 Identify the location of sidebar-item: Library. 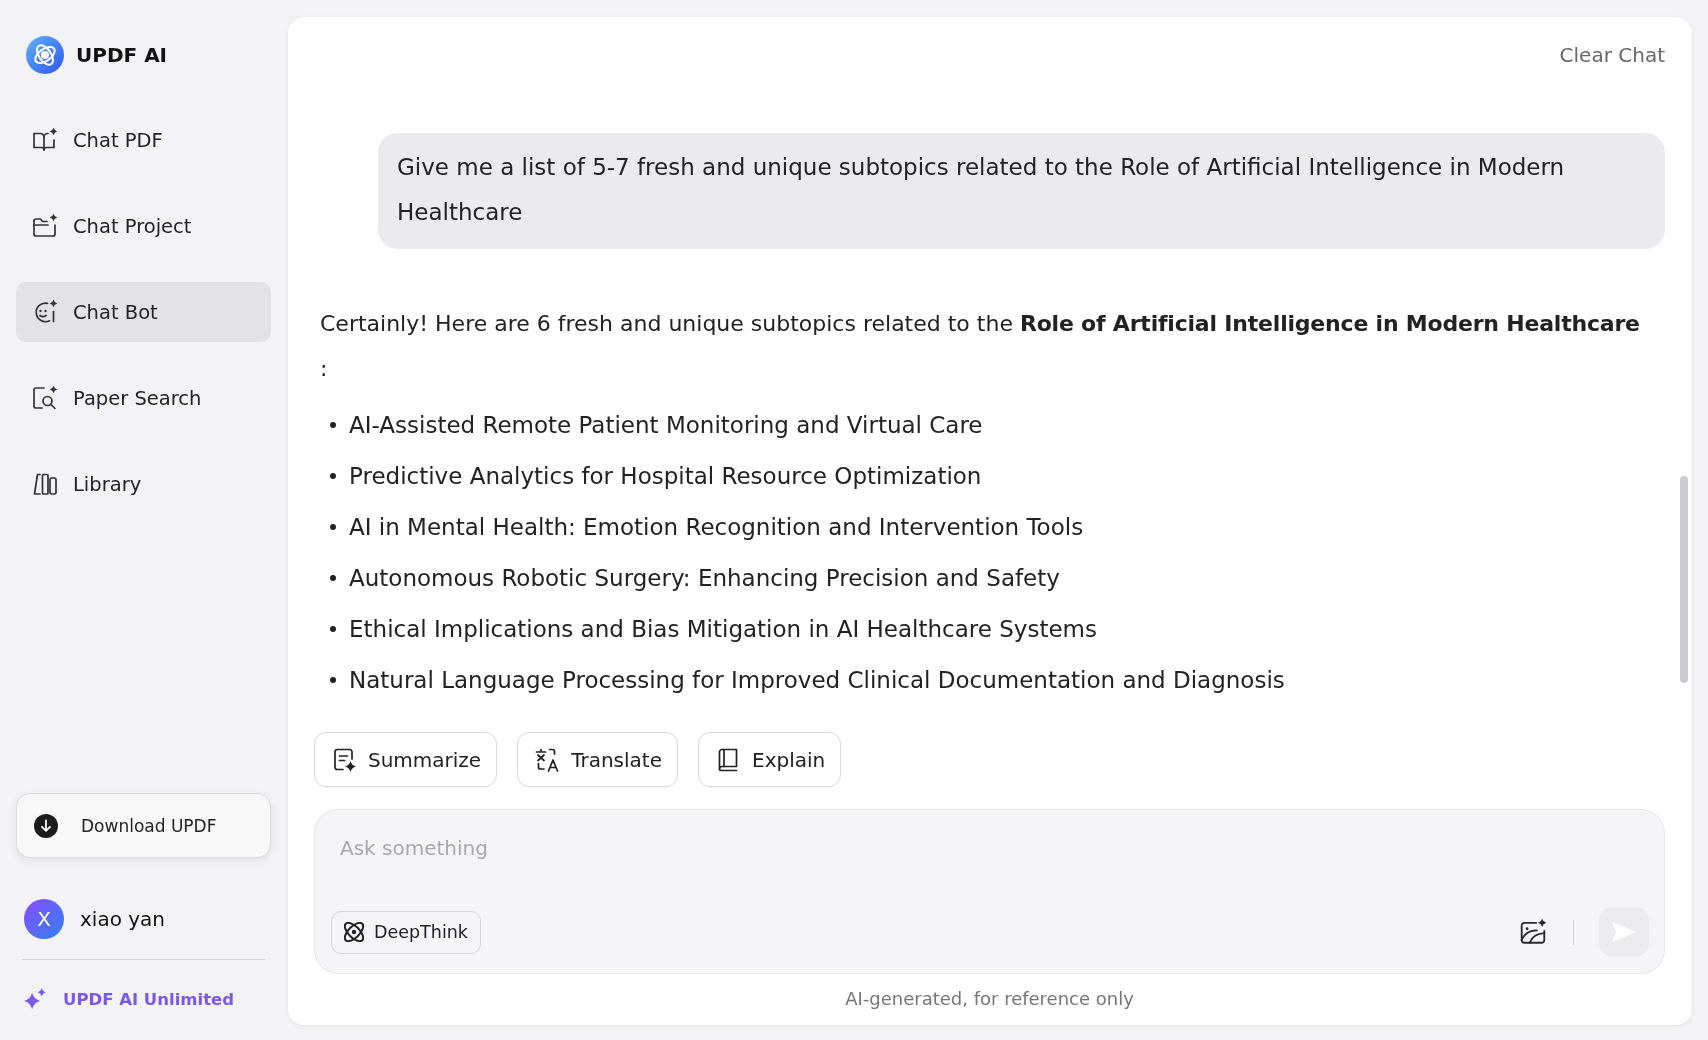
(143, 484).